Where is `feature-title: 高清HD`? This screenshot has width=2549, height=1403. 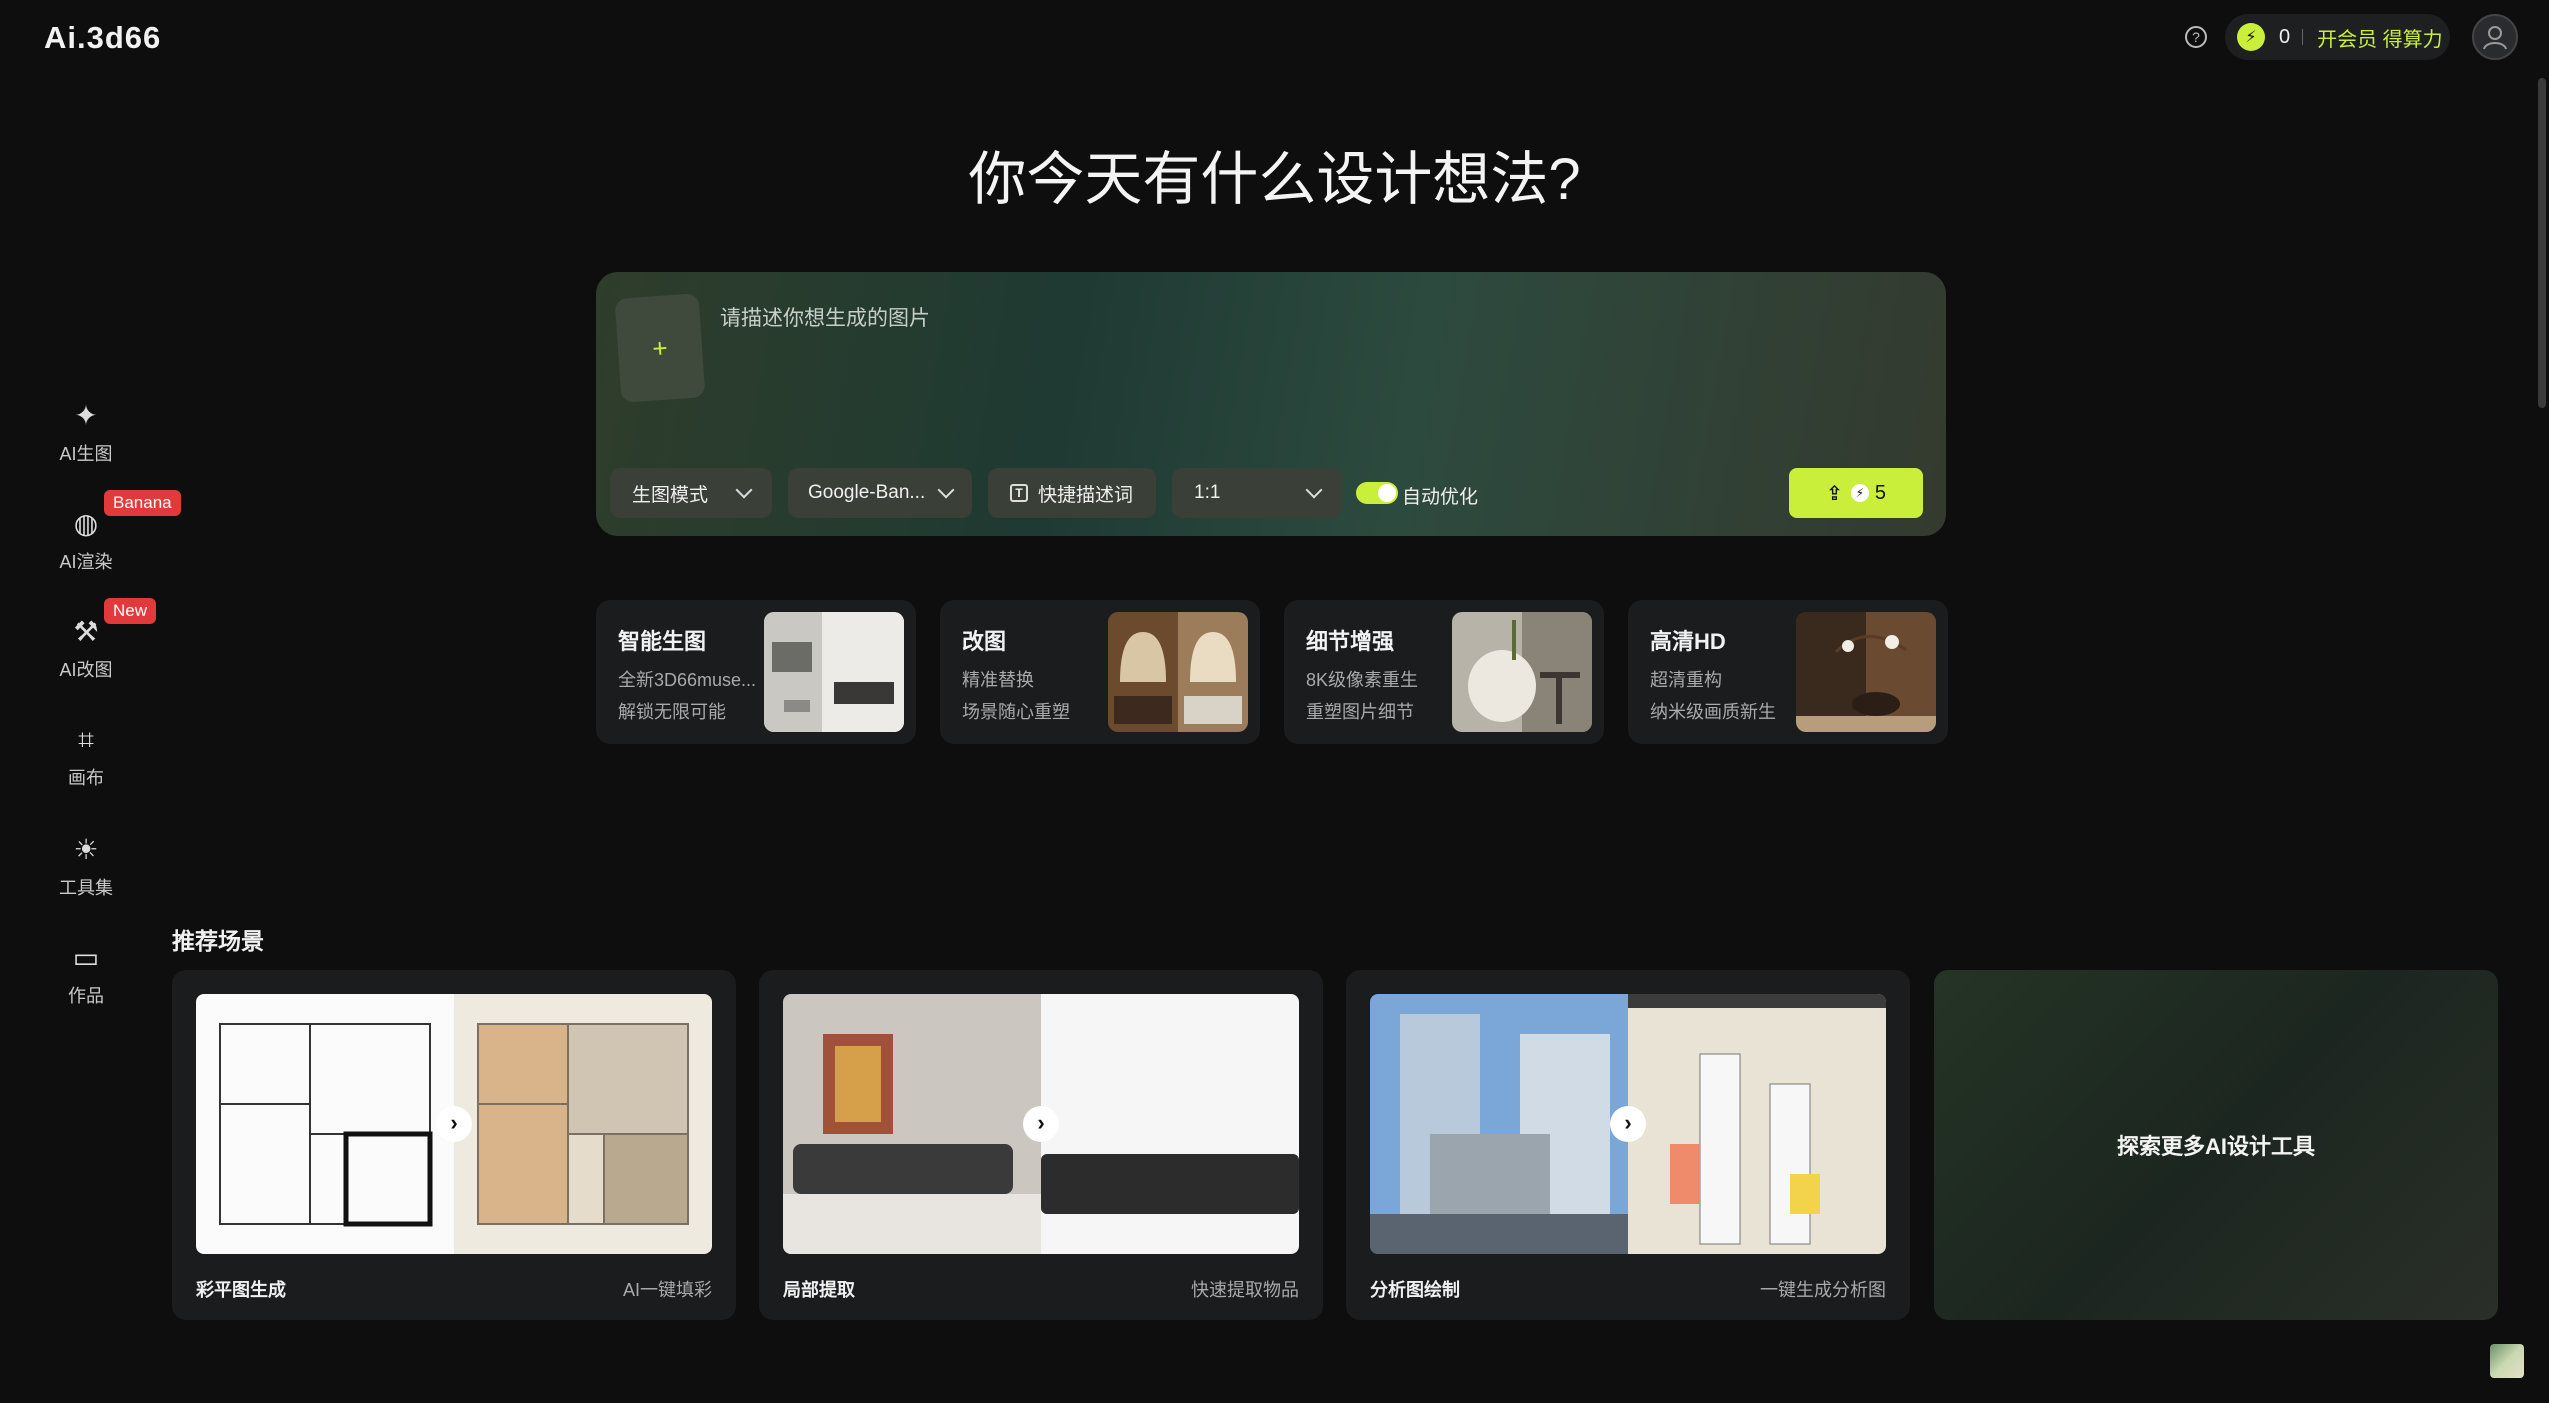 feature-title: 高清HD is located at coordinates (1688, 641).